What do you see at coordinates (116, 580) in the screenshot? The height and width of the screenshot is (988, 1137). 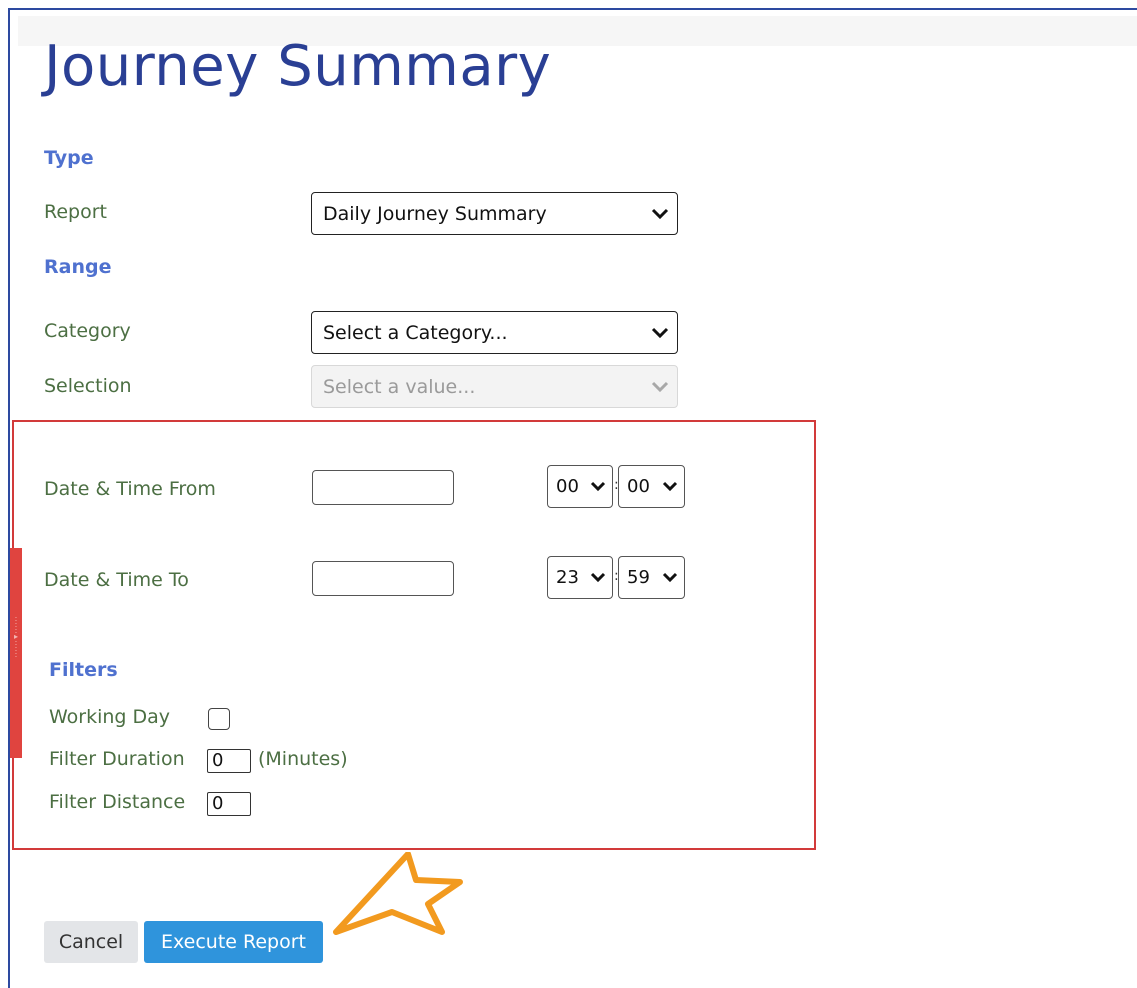 I see `date-to-label: Date & Time To` at bounding box center [116, 580].